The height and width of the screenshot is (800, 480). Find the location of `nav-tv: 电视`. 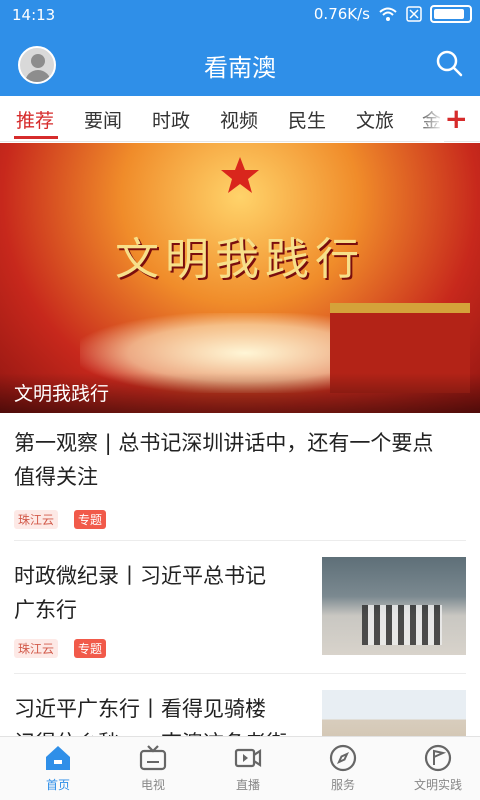

nav-tv: 电视 is located at coordinates (153, 768).